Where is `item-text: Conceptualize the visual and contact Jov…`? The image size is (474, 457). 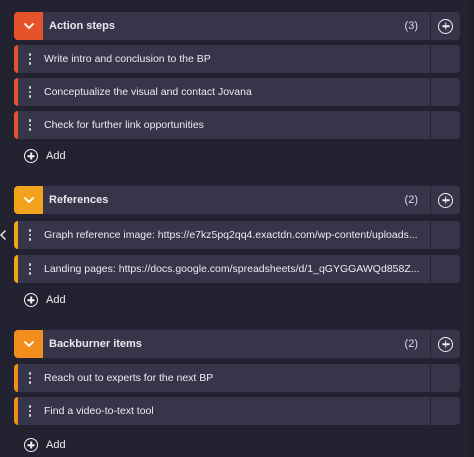
item-text: Conceptualize the visual and contact Jov… is located at coordinates (236, 92).